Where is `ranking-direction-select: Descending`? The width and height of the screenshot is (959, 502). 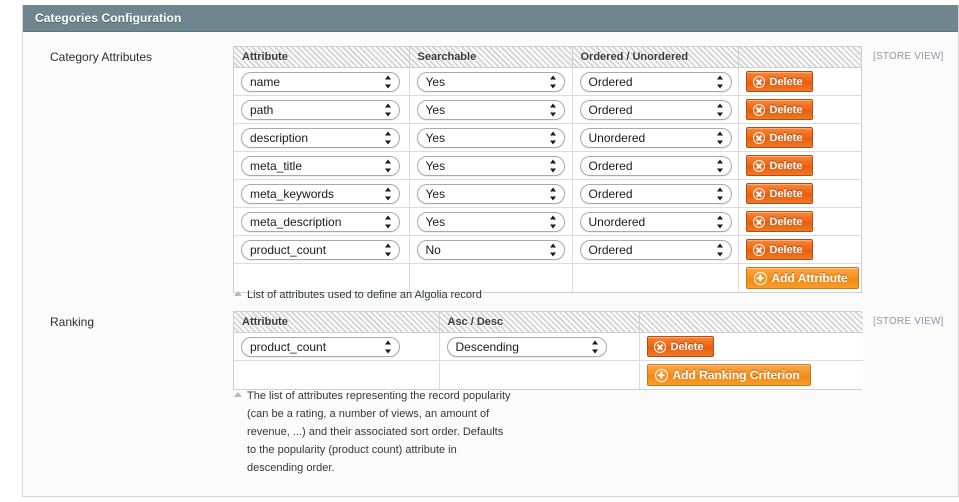
ranking-direction-select: Descending is located at coordinates (526, 346).